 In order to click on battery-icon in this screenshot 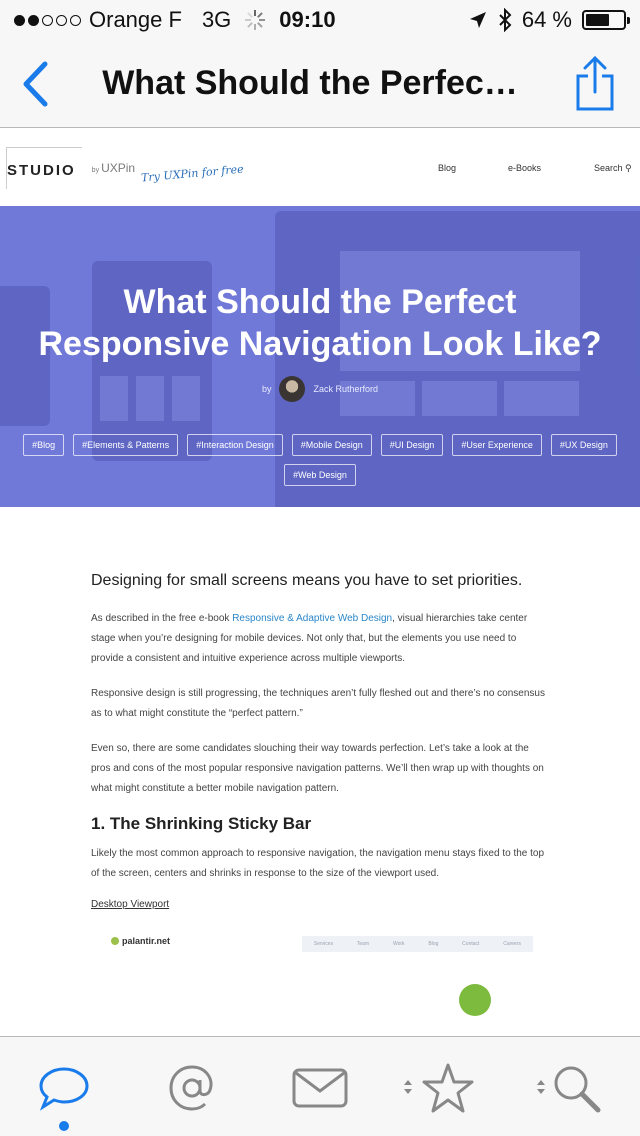, I will do `click(606, 20)`.